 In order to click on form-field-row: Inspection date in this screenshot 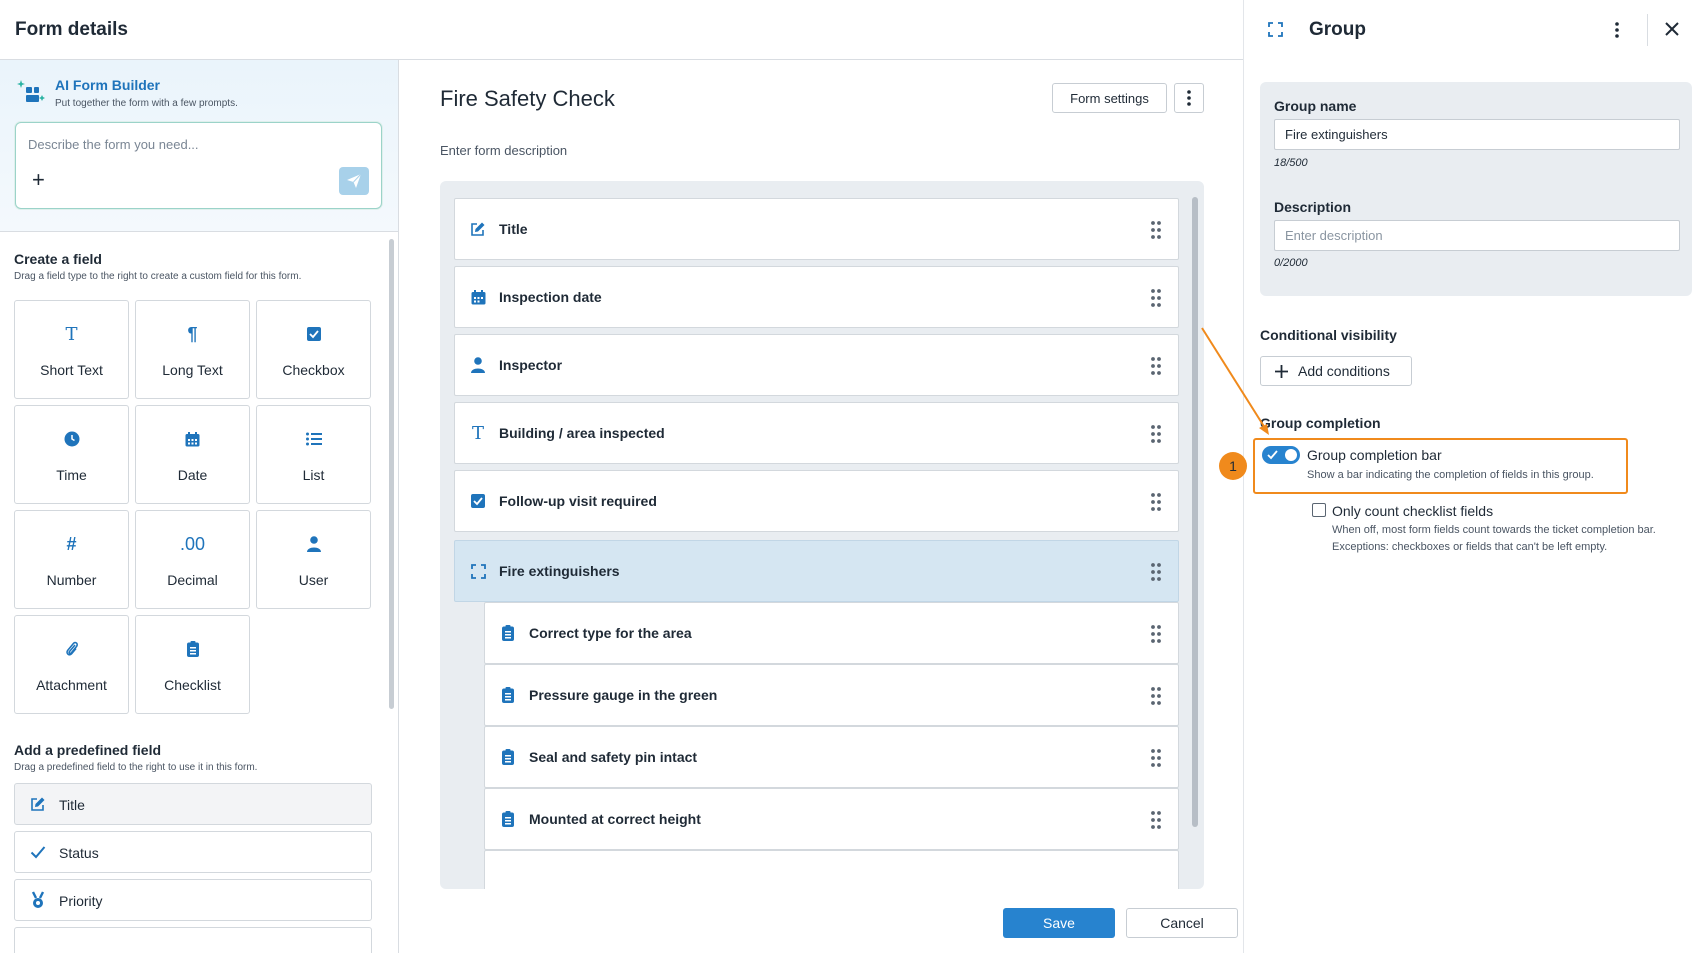, I will do `click(816, 297)`.